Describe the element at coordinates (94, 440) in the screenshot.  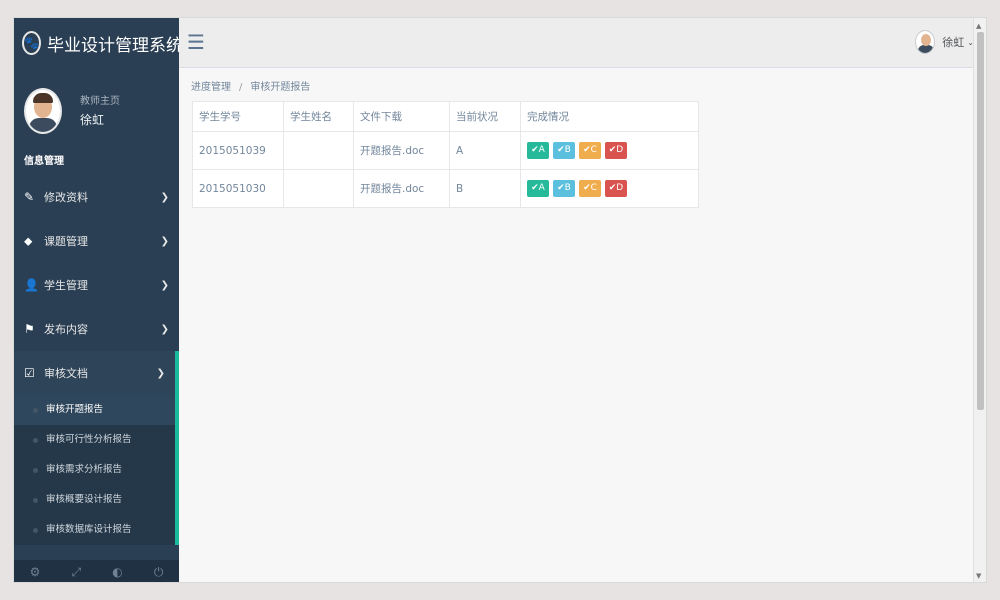
I see `submenu-item-feasibility: 审核可行性分析报告` at that location.